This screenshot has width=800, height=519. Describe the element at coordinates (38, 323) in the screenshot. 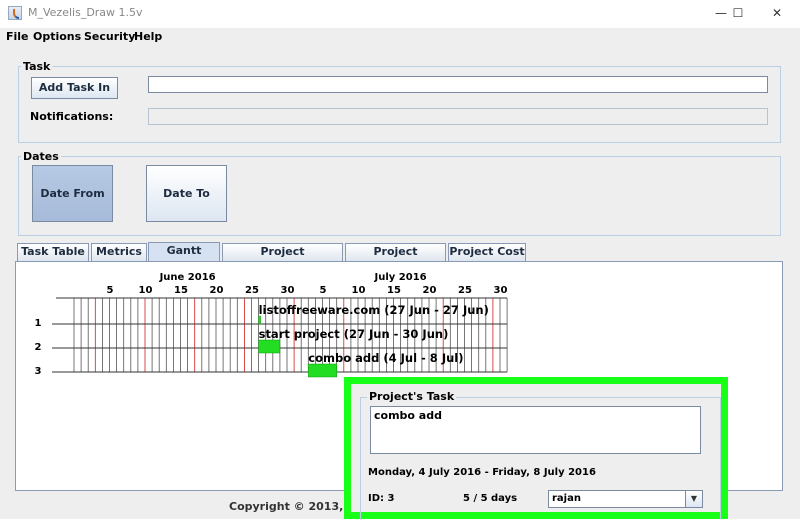

I see `row-number: 1` at that location.